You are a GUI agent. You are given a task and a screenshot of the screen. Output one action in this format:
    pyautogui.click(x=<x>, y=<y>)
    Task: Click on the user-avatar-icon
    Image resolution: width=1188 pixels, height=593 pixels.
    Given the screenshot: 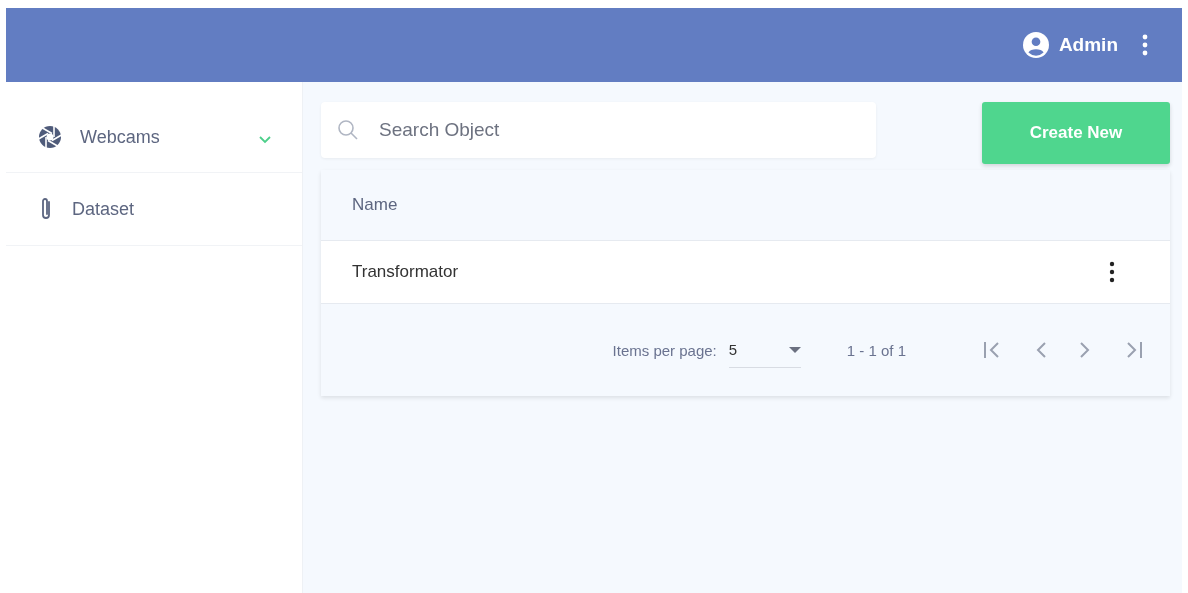 What is the action you would take?
    pyautogui.click(x=1035, y=45)
    